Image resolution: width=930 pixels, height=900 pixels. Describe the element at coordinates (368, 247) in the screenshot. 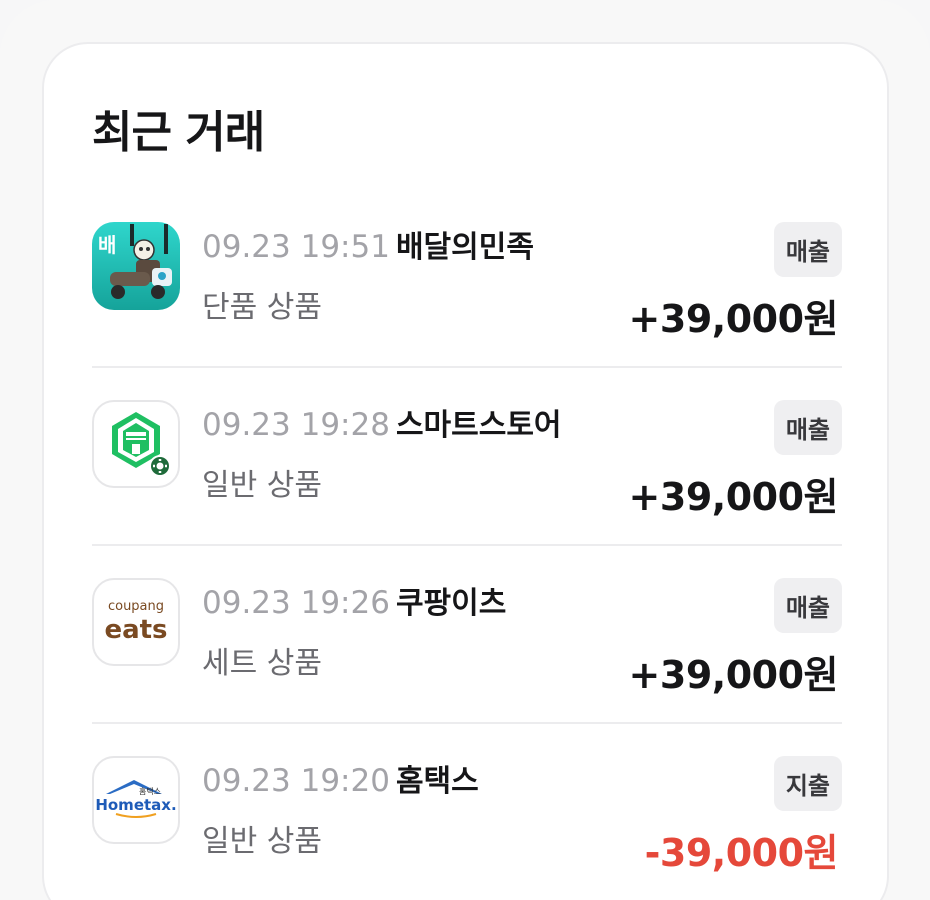

I see `transaction-time: 09.23 19:51 배달의민족` at that location.